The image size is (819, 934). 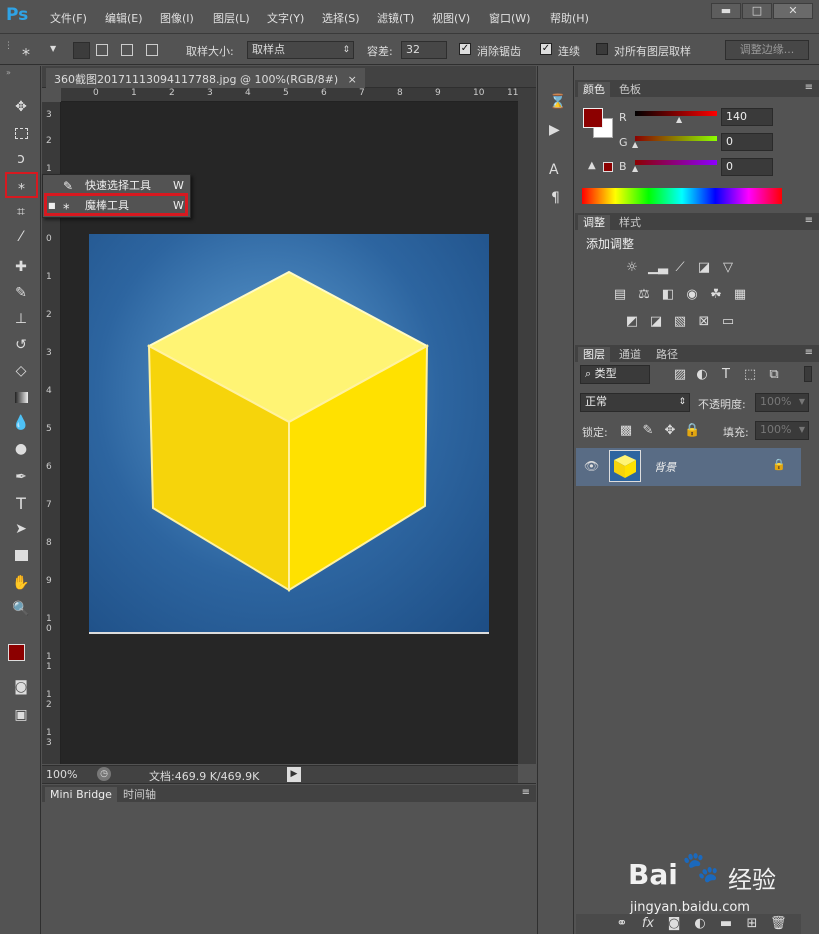 I want to click on magic-wand-tool-icon: ⁎, so click(x=21, y=185).